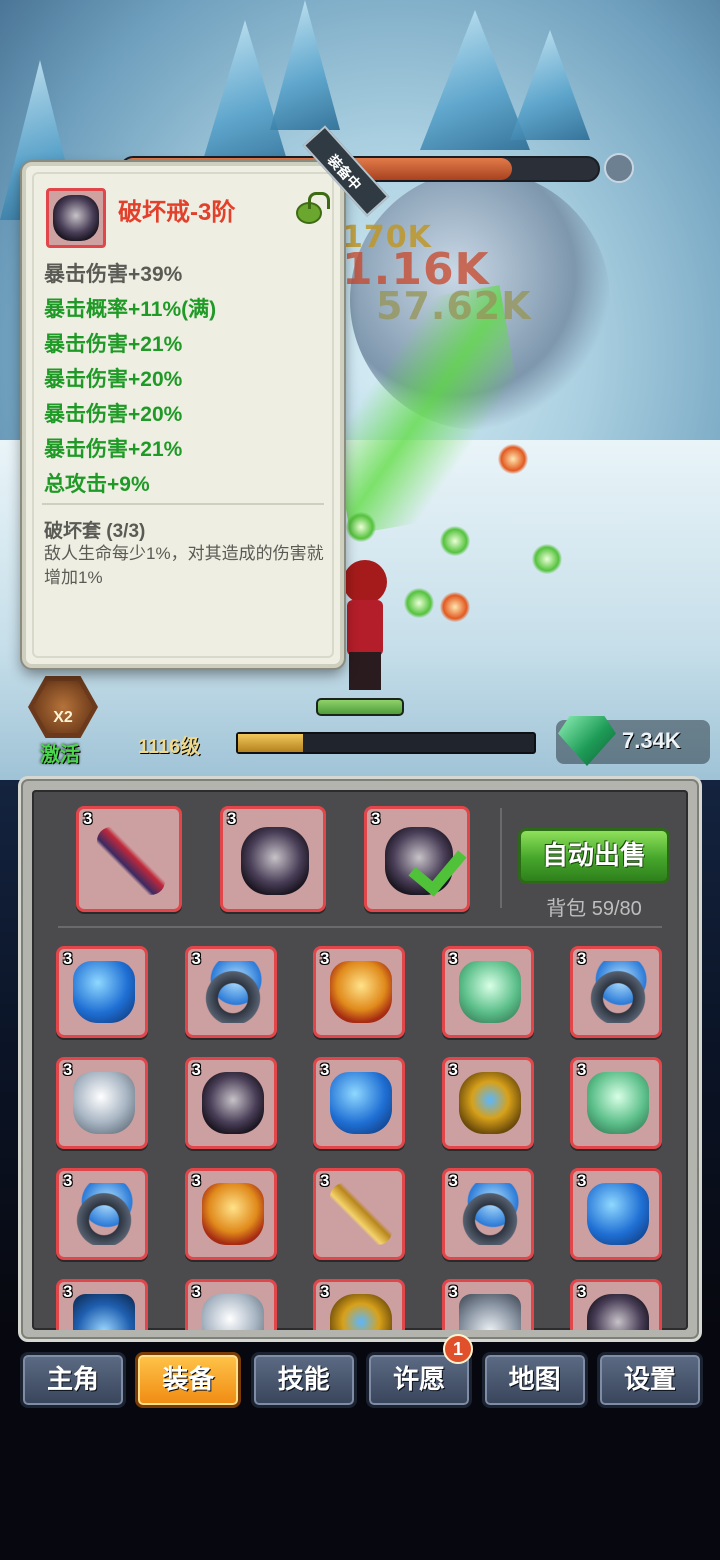 This screenshot has height=1560, width=720. I want to click on armor-silver-icon, so click(104, 1103).